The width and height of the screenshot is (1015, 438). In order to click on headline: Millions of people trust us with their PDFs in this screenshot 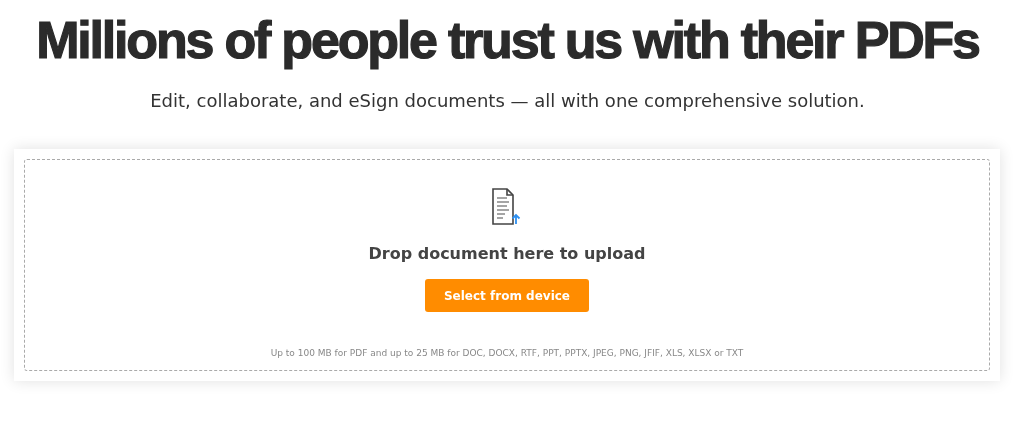, I will do `click(507, 40)`.